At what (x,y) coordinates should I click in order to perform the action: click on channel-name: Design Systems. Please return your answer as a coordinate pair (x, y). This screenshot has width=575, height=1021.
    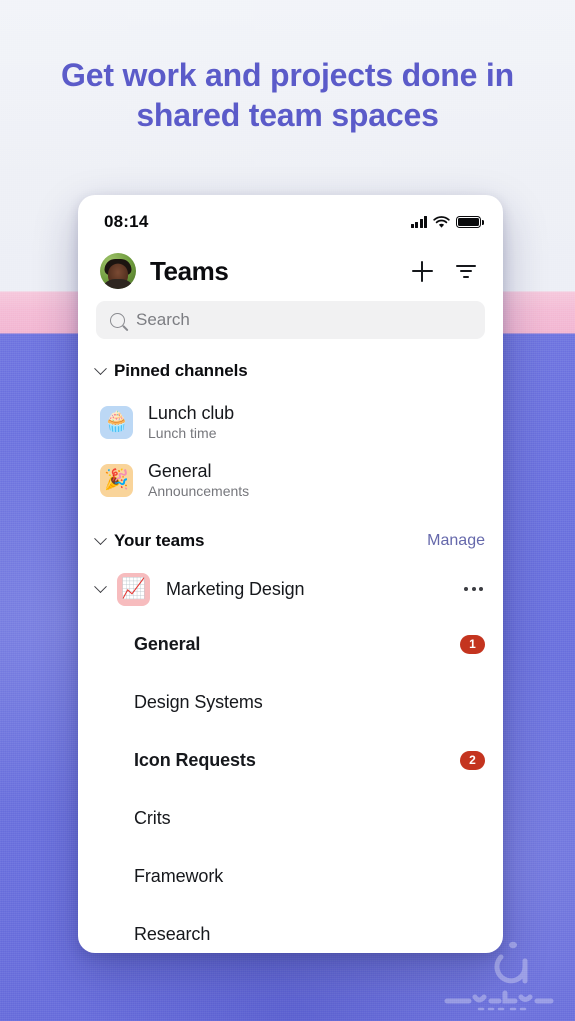
    Looking at the image, I should click on (198, 701).